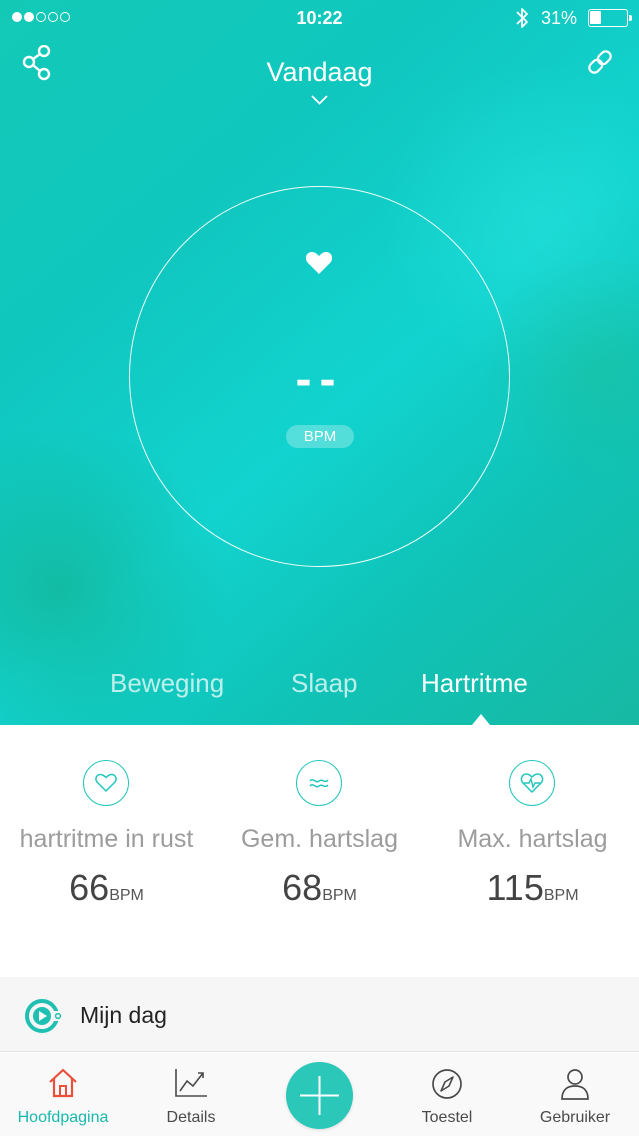 The image size is (639, 1136). I want to click on tab-slaap: Slaap, so click(324, 683).